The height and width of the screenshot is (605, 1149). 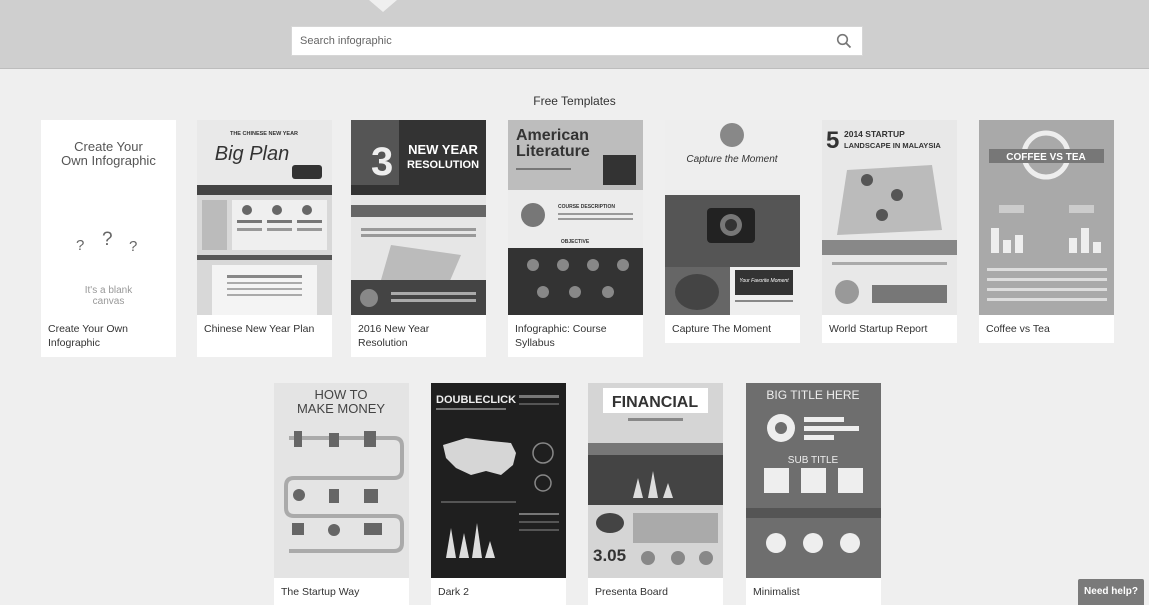 What do you see at coordinates (498, 480) in the screenshot?
I see `template-thumbnail: DOUBLECLICK` at bounding box center [498, 480].